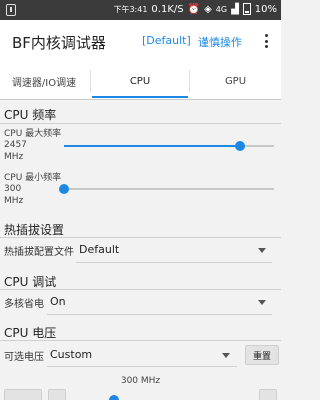  What do you see at coordinates (240, 146) in the screenshot?
I see `cpu-max-frequency-thumb` at bounding box center [240, 146].